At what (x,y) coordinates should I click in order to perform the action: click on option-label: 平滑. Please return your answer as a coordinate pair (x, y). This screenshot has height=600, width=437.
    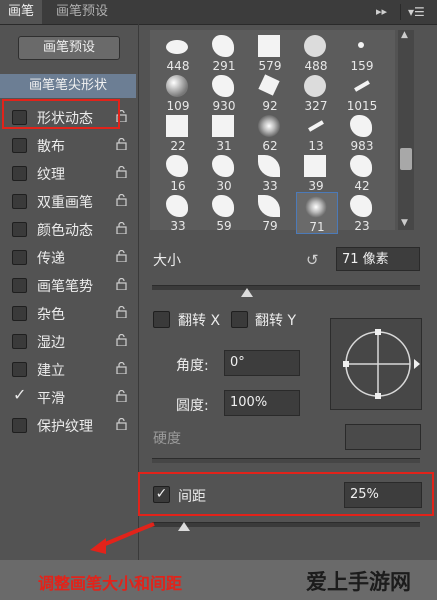
    Looking at the image, I should click on (51, 399).